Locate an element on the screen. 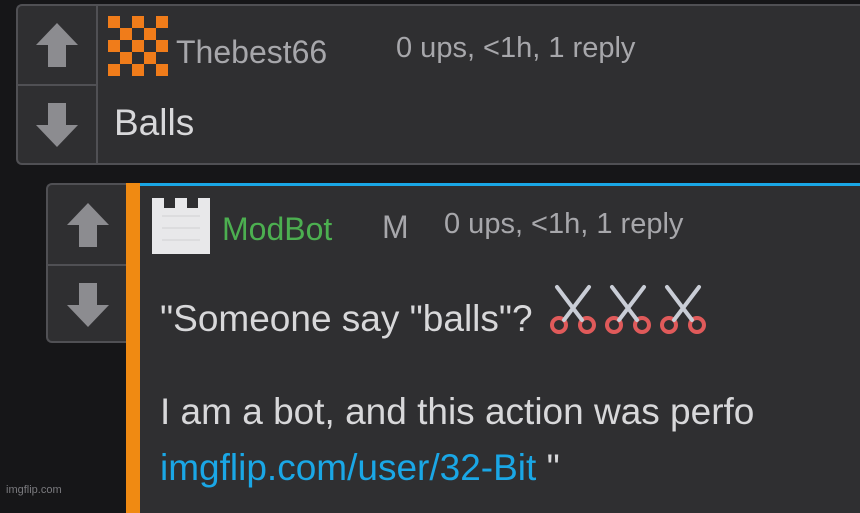  scissors-icon is located at coordinates (628, 309).